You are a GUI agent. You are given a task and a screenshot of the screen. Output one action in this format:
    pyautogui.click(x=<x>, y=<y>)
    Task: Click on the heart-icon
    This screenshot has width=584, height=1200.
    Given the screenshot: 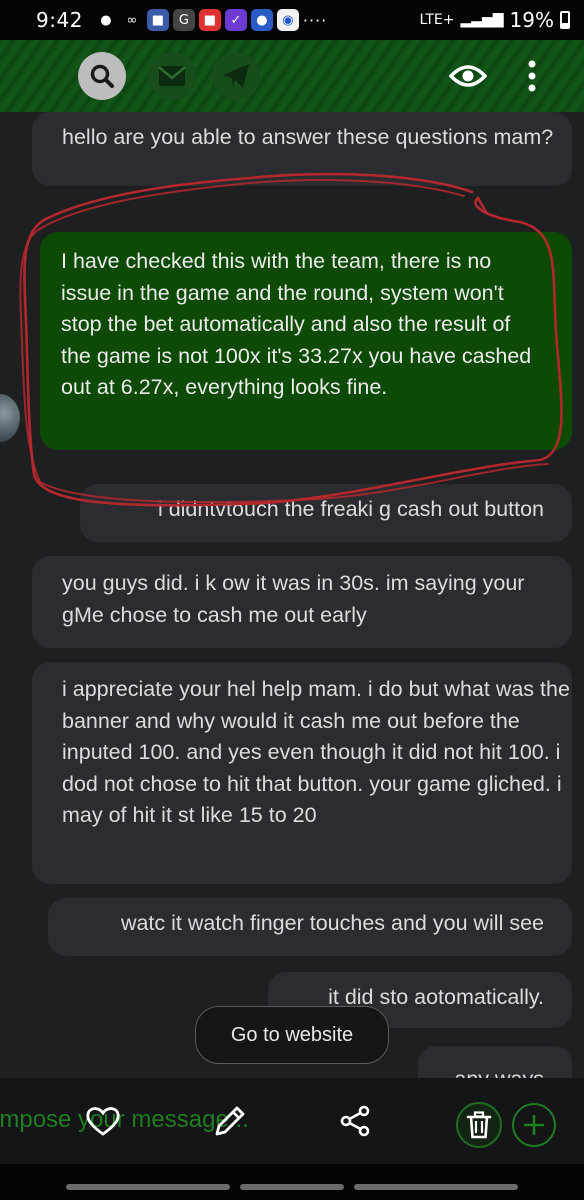 What is the action you would take?
    pyautogui.click(x=103, y=1121)
    